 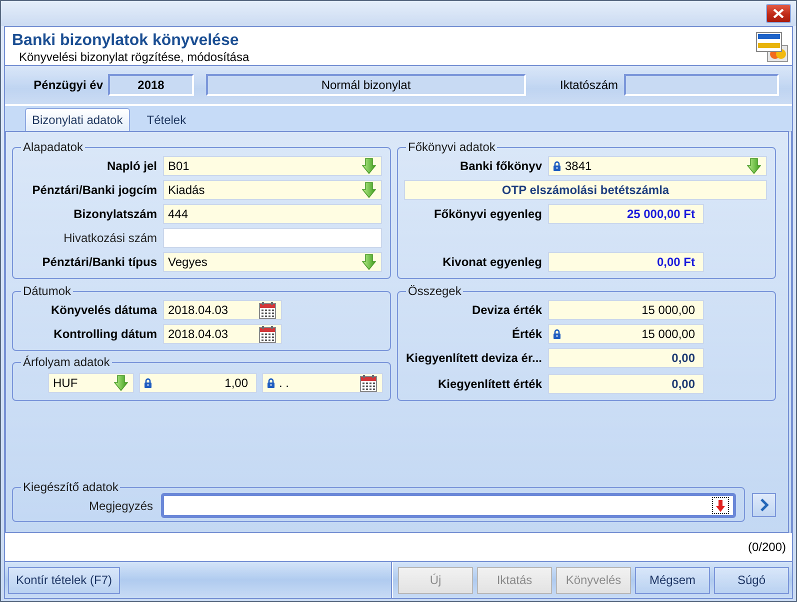 What do you see at coordinates (751, 580) in the screenshot?
I see `action-button: Súgó` at bounding box center [751, 580].